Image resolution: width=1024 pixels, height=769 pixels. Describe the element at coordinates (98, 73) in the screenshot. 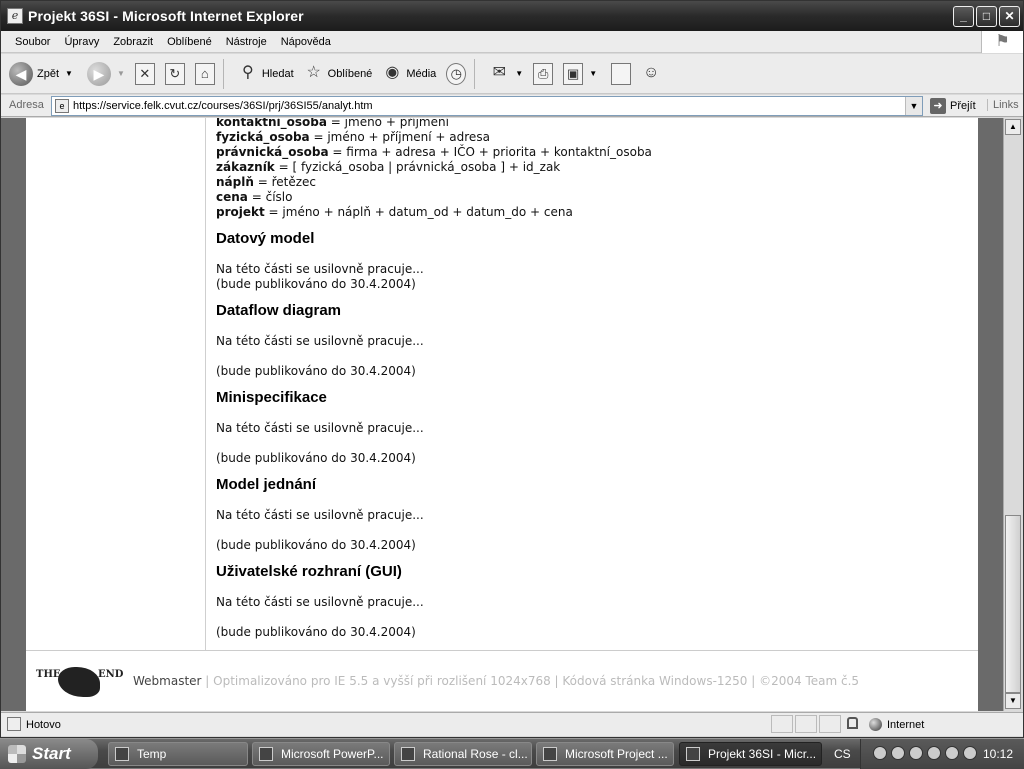

I see `forward-arrow-icon: ▶` at that location.